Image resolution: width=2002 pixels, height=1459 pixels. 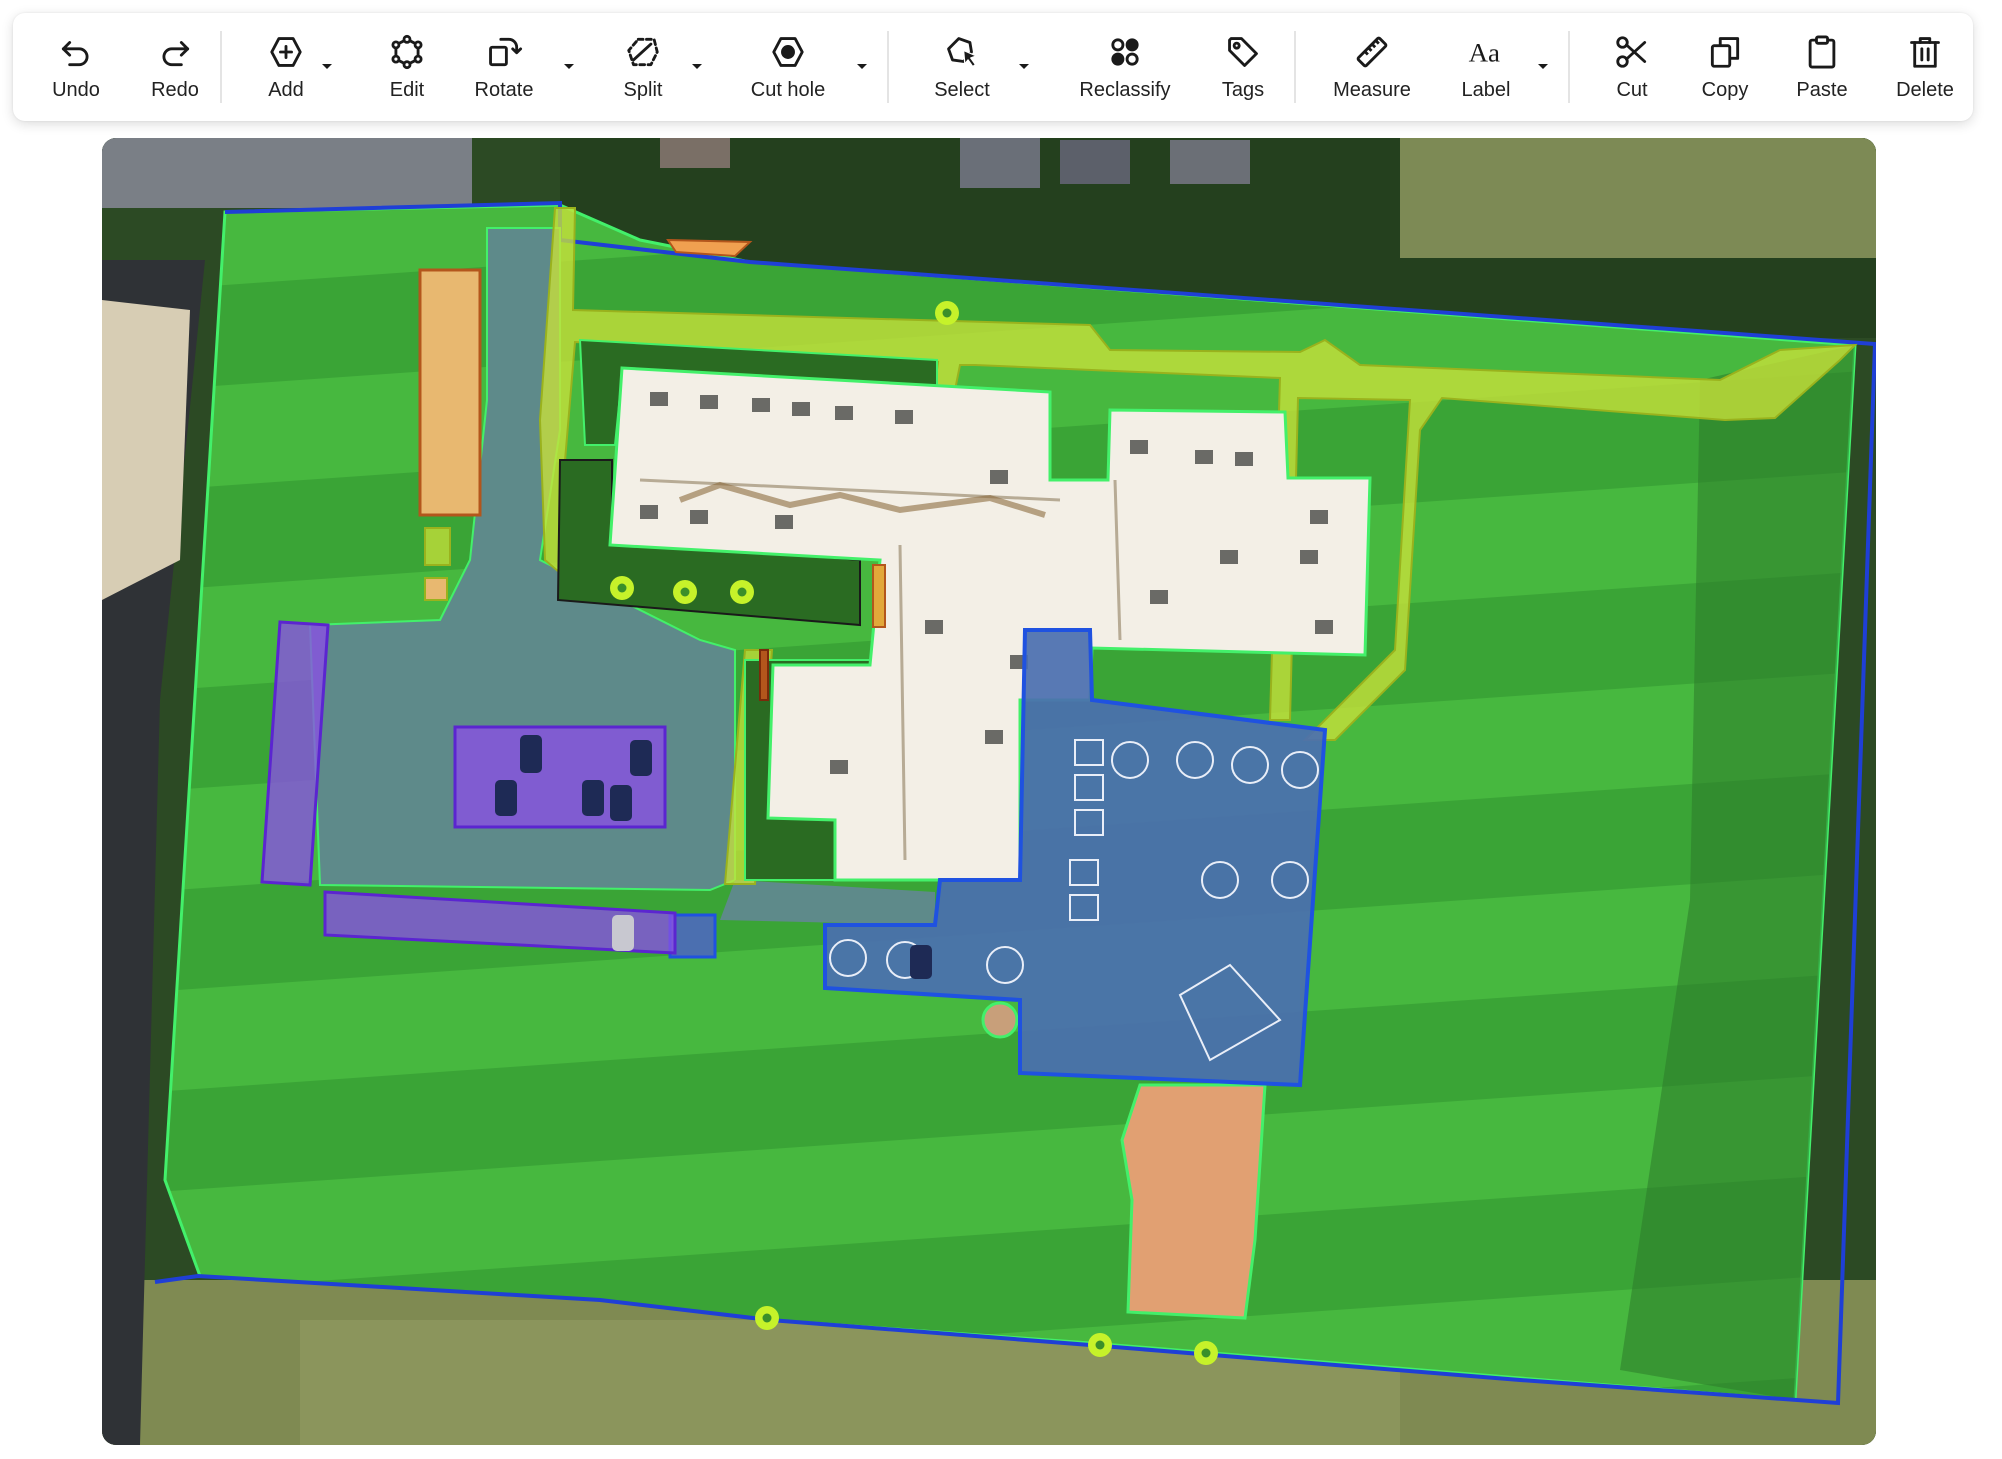 What do you see at coordinates (1822, 89) in the screenshot?
I see `paste-label: Paste` at bounding box center [1822, 89].